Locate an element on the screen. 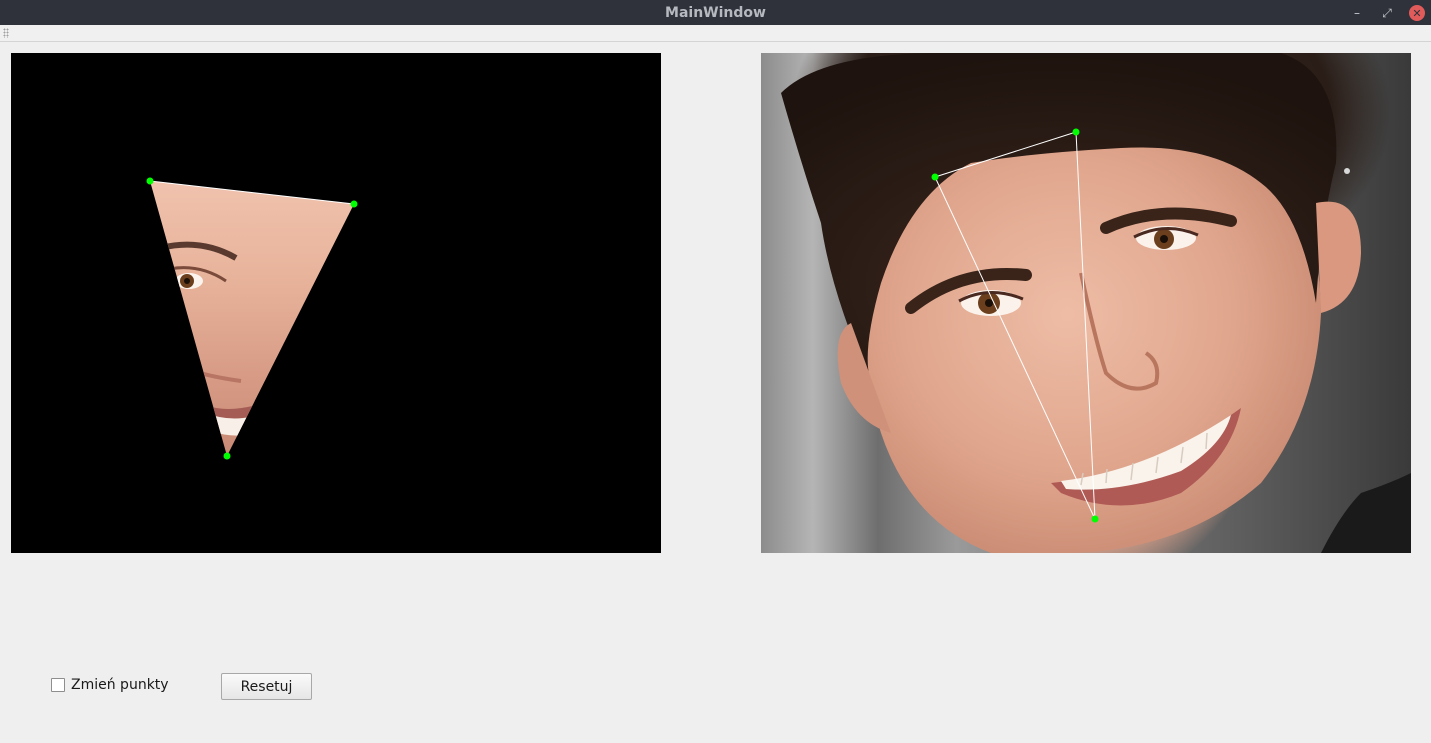 Image resolution: width=1431 pixels, height=743 pixels. maximize-icon: ⤢ is located at coordinates (1387, 13).